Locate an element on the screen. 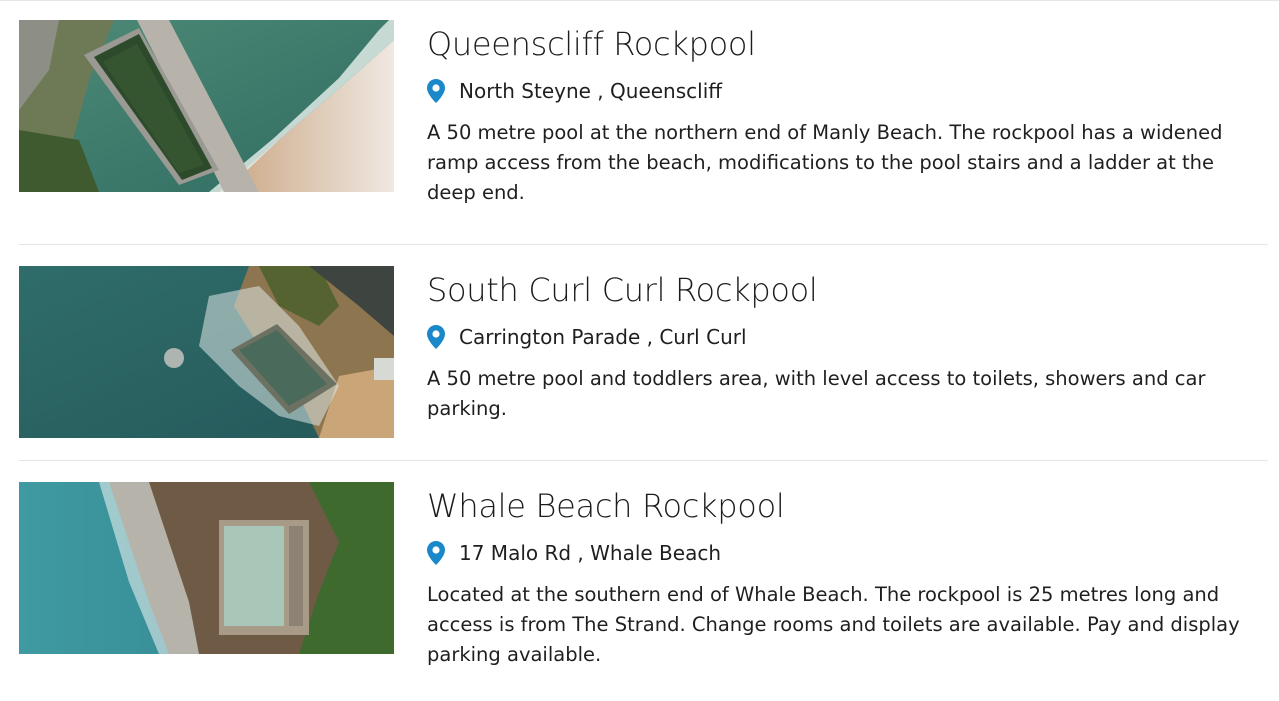 This screenshot has width=1279, height=701. pool-title: South Curl Curl Rockpool is located at coordinates (847, 290).